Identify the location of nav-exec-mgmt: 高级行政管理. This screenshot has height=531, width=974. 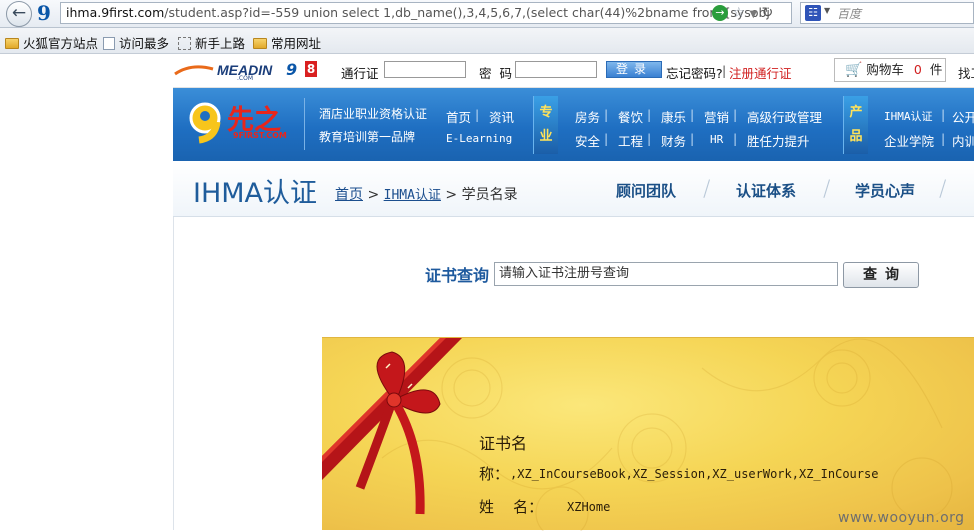
(784, 116).